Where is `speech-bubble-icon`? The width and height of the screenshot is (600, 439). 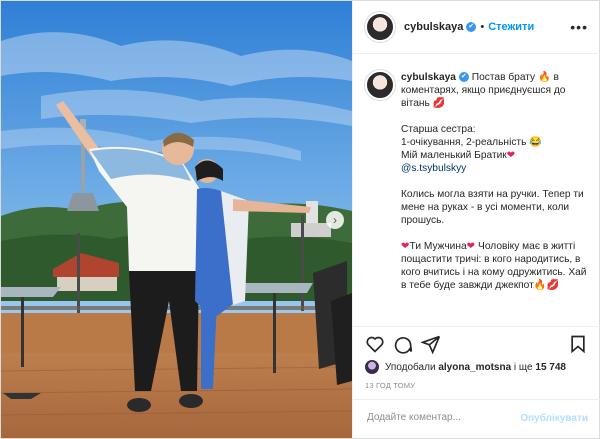 speech-bubble-icon is located at coordinates (403, 344).